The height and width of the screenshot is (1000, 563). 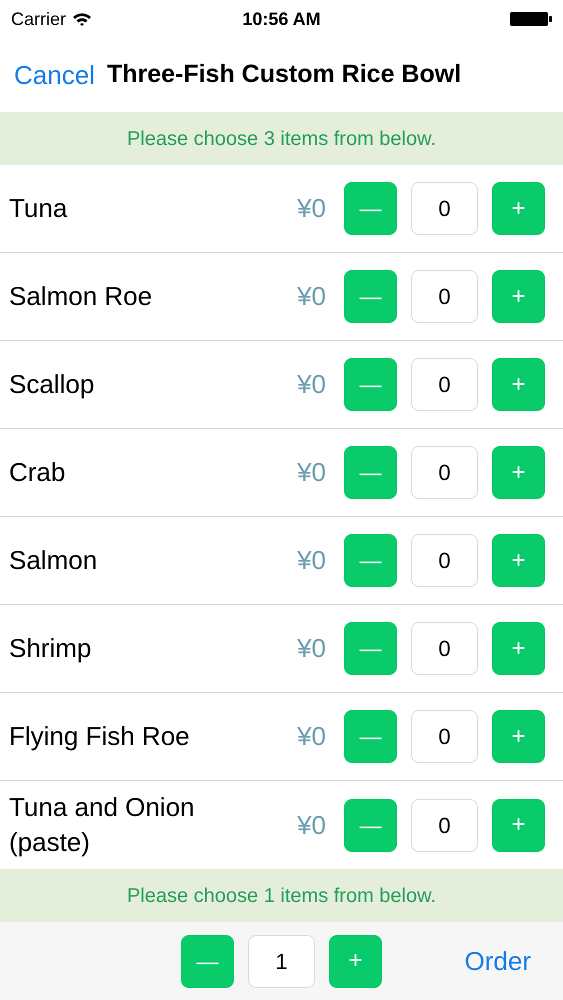 What do you see at coordinates (281, 961) in the screenshot?
I see `quantity-field: 1` at bounding box center [281, 961].